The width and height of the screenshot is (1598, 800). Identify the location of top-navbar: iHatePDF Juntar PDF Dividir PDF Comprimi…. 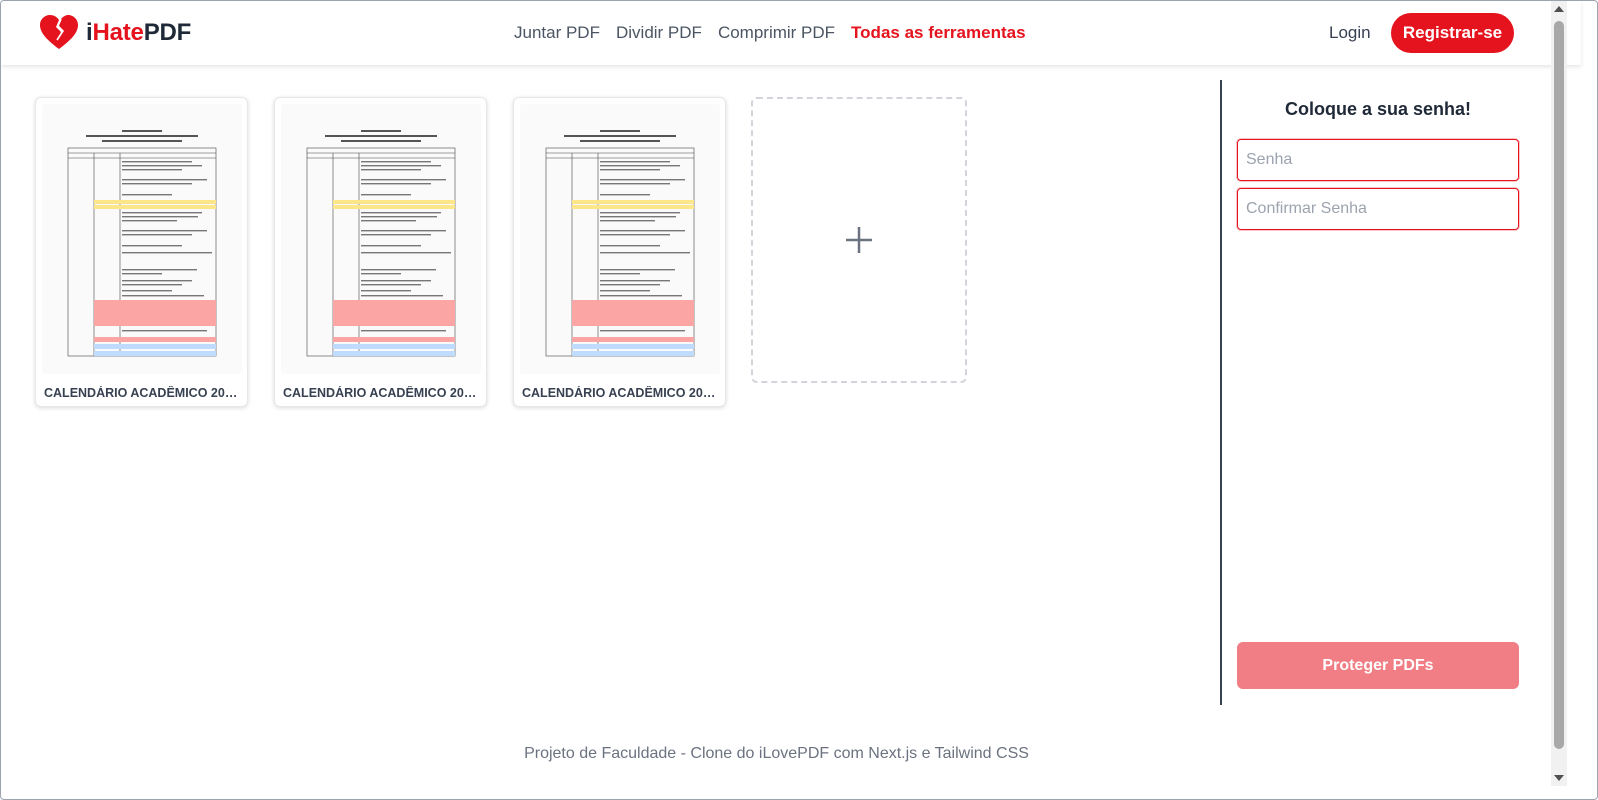
(791, 33).